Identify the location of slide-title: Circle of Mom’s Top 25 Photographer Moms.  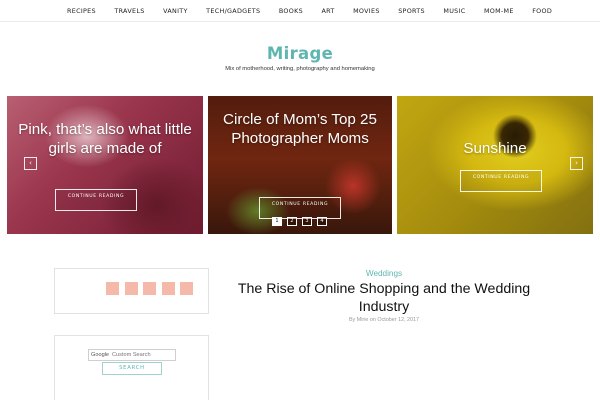
(300, 129).